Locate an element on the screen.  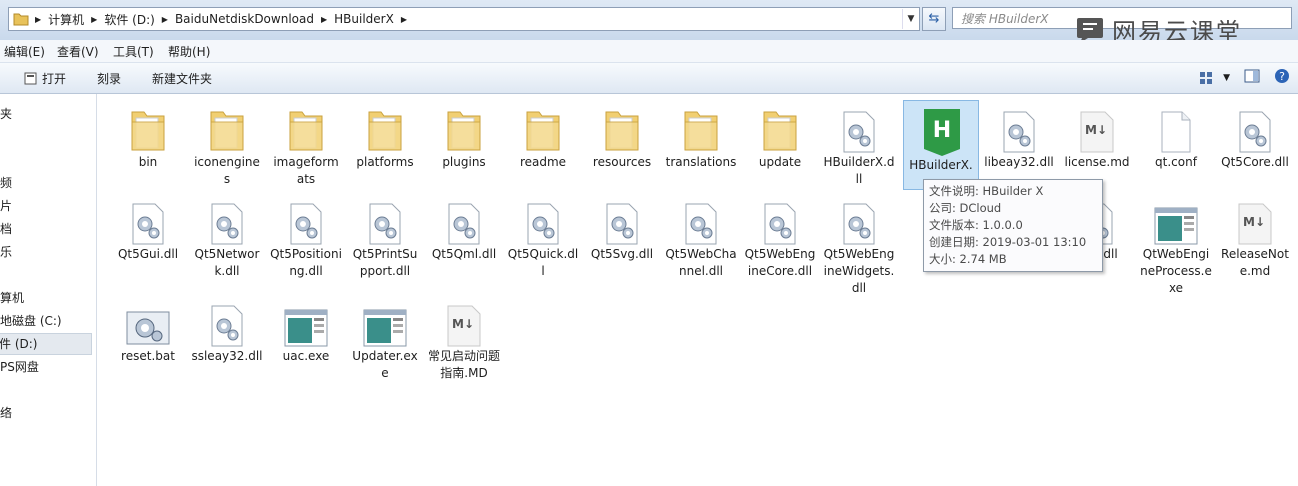
tooltip-company: 公司: DCloud is located at coordinates (965, 208).